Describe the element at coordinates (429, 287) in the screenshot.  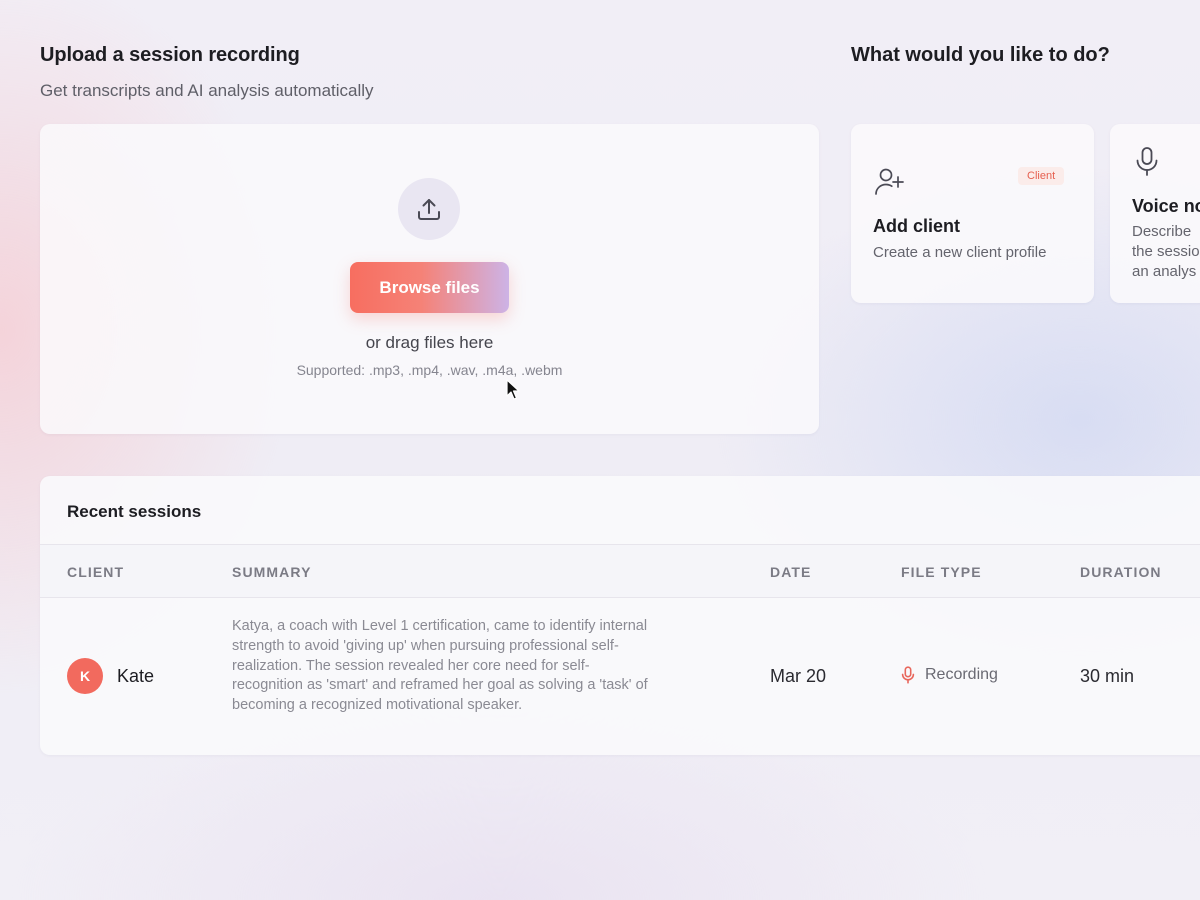
I see `browse-files-button: Browse files` at that location.